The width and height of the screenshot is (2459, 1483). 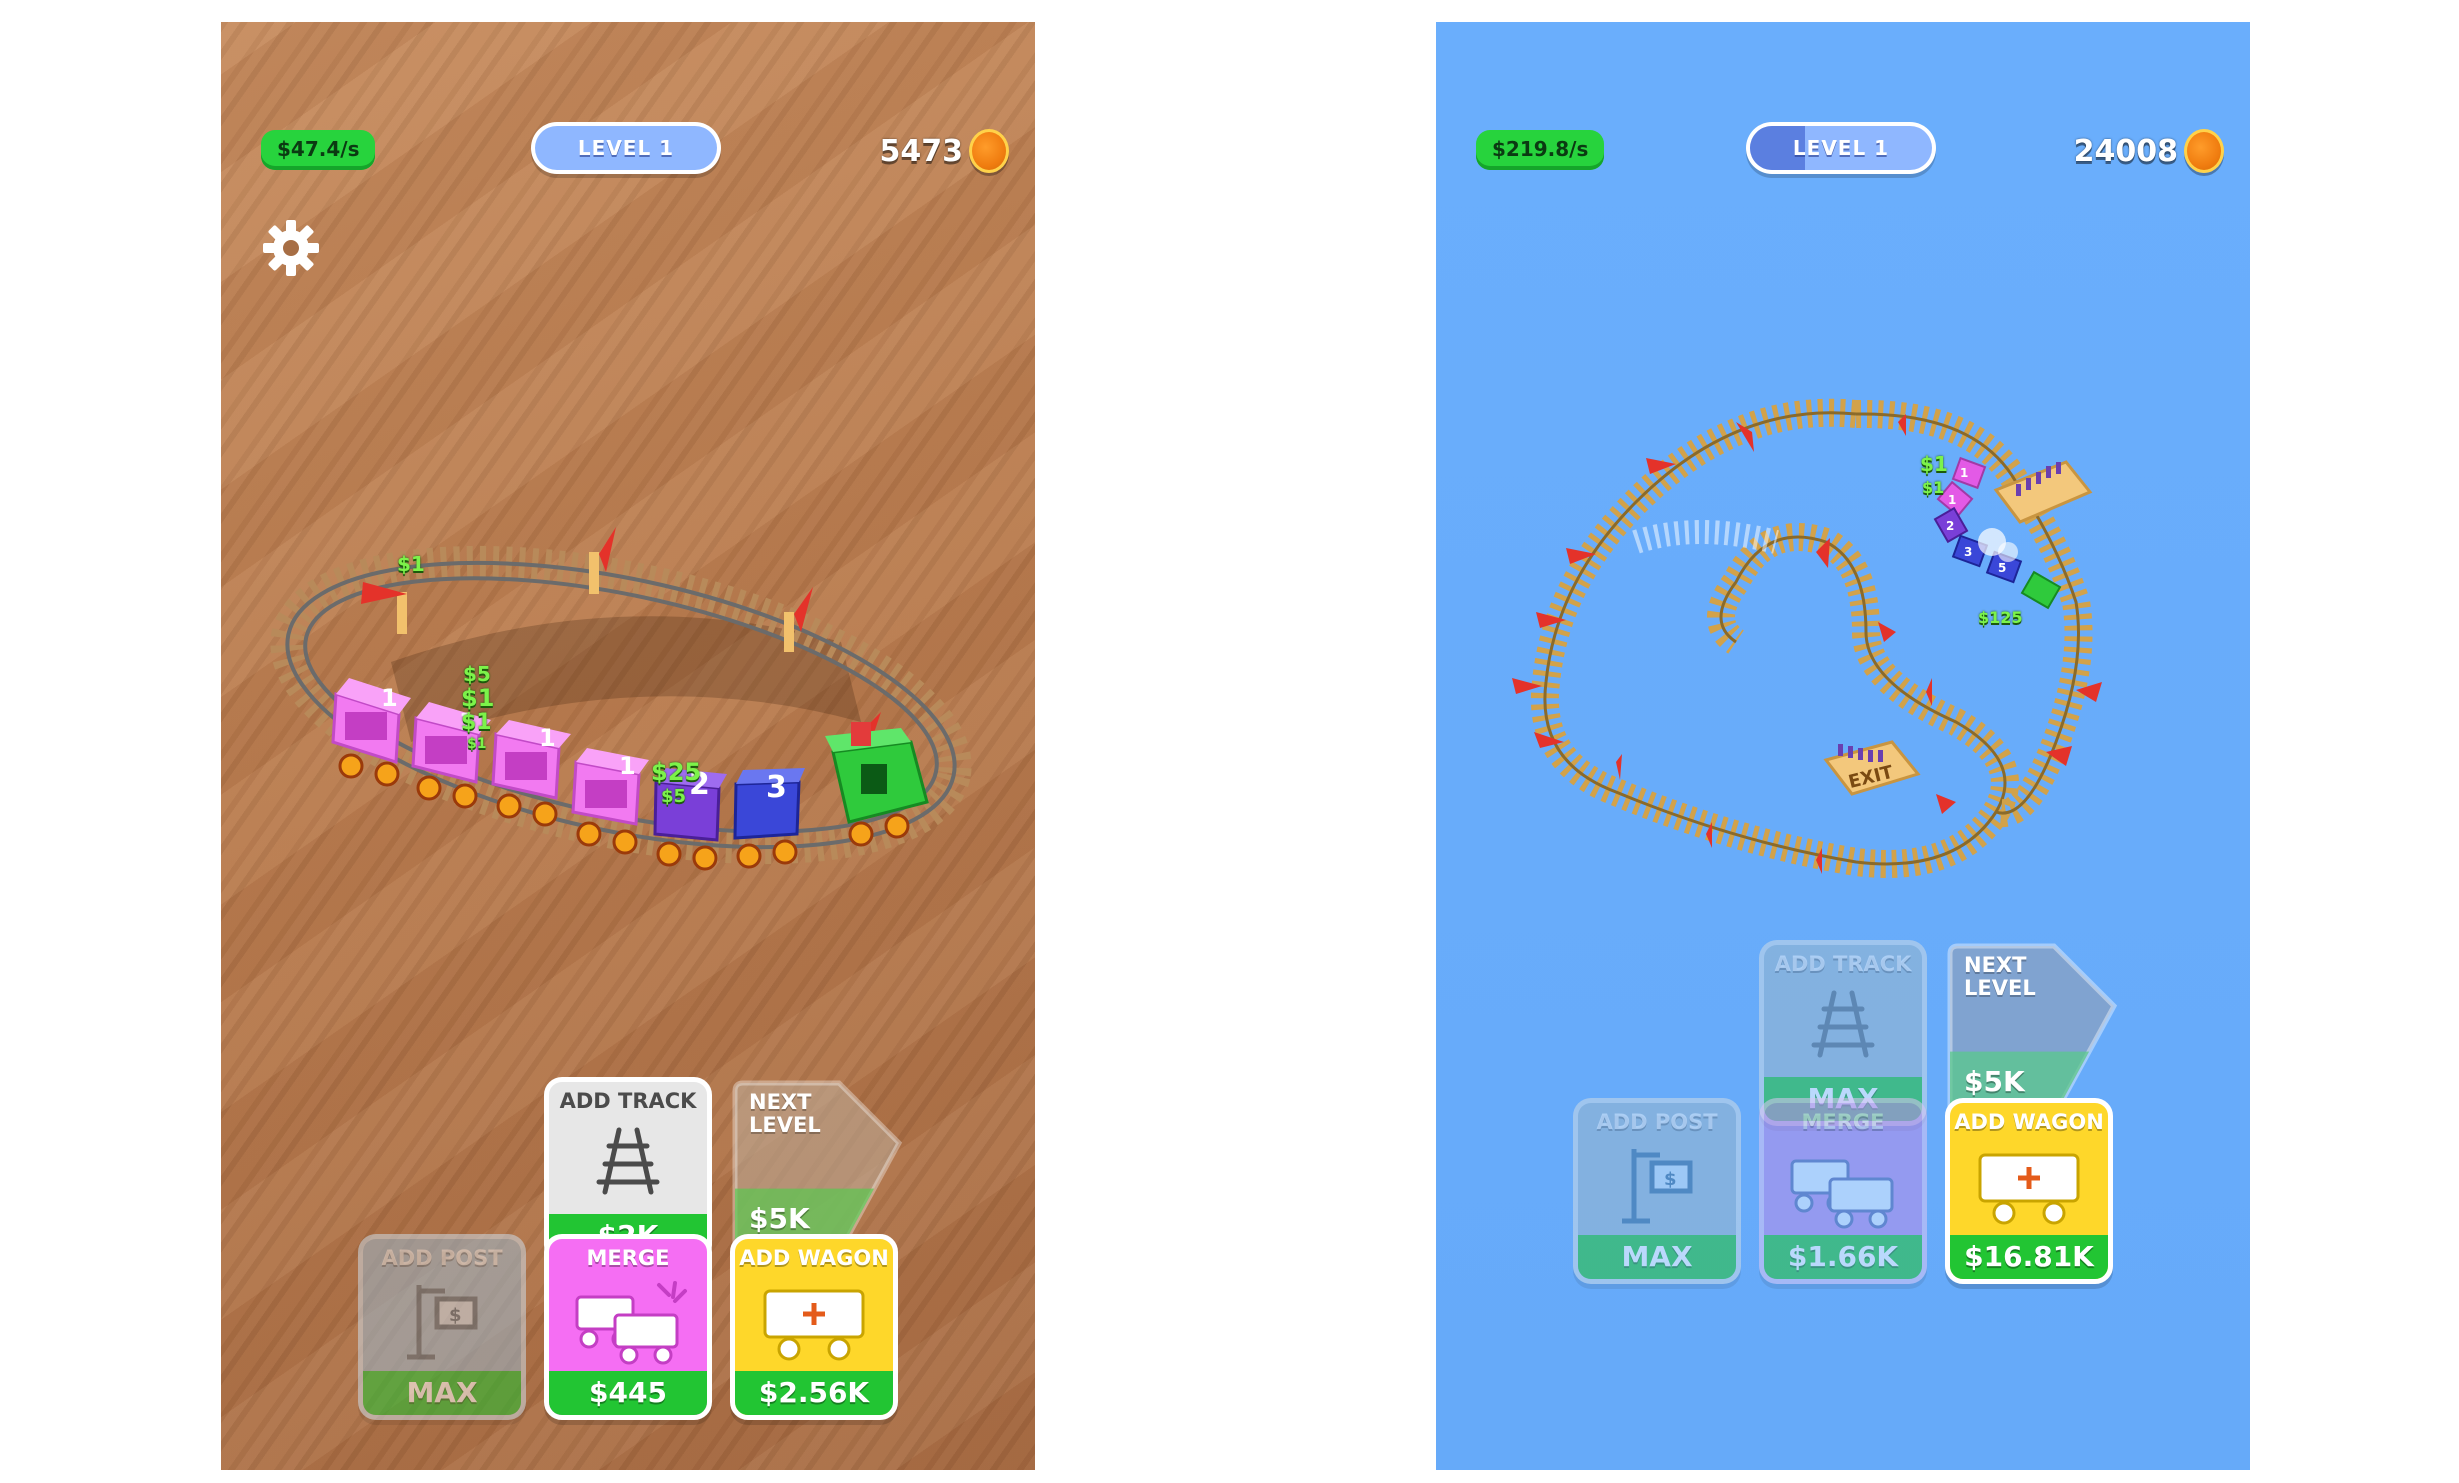 I want to click on add-wagon-button: ADD WAGON $2.56K, so click(x=814, y=1327).